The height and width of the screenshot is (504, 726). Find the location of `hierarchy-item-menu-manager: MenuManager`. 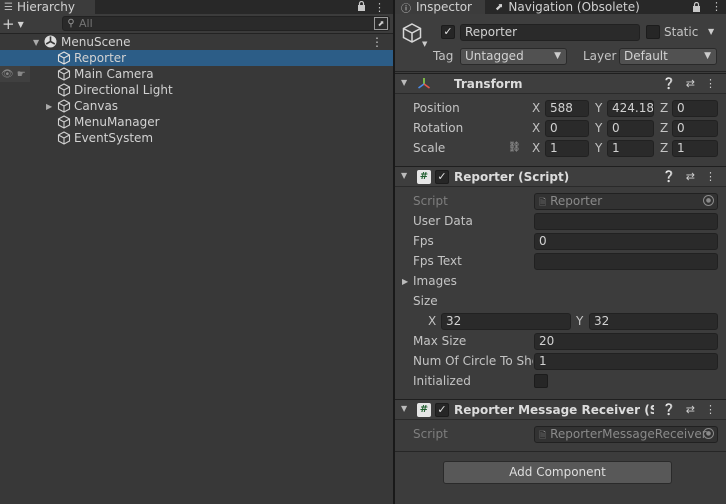

hierarchy-item-menu-manager: MenuManager is located at coordinates (196, 122).